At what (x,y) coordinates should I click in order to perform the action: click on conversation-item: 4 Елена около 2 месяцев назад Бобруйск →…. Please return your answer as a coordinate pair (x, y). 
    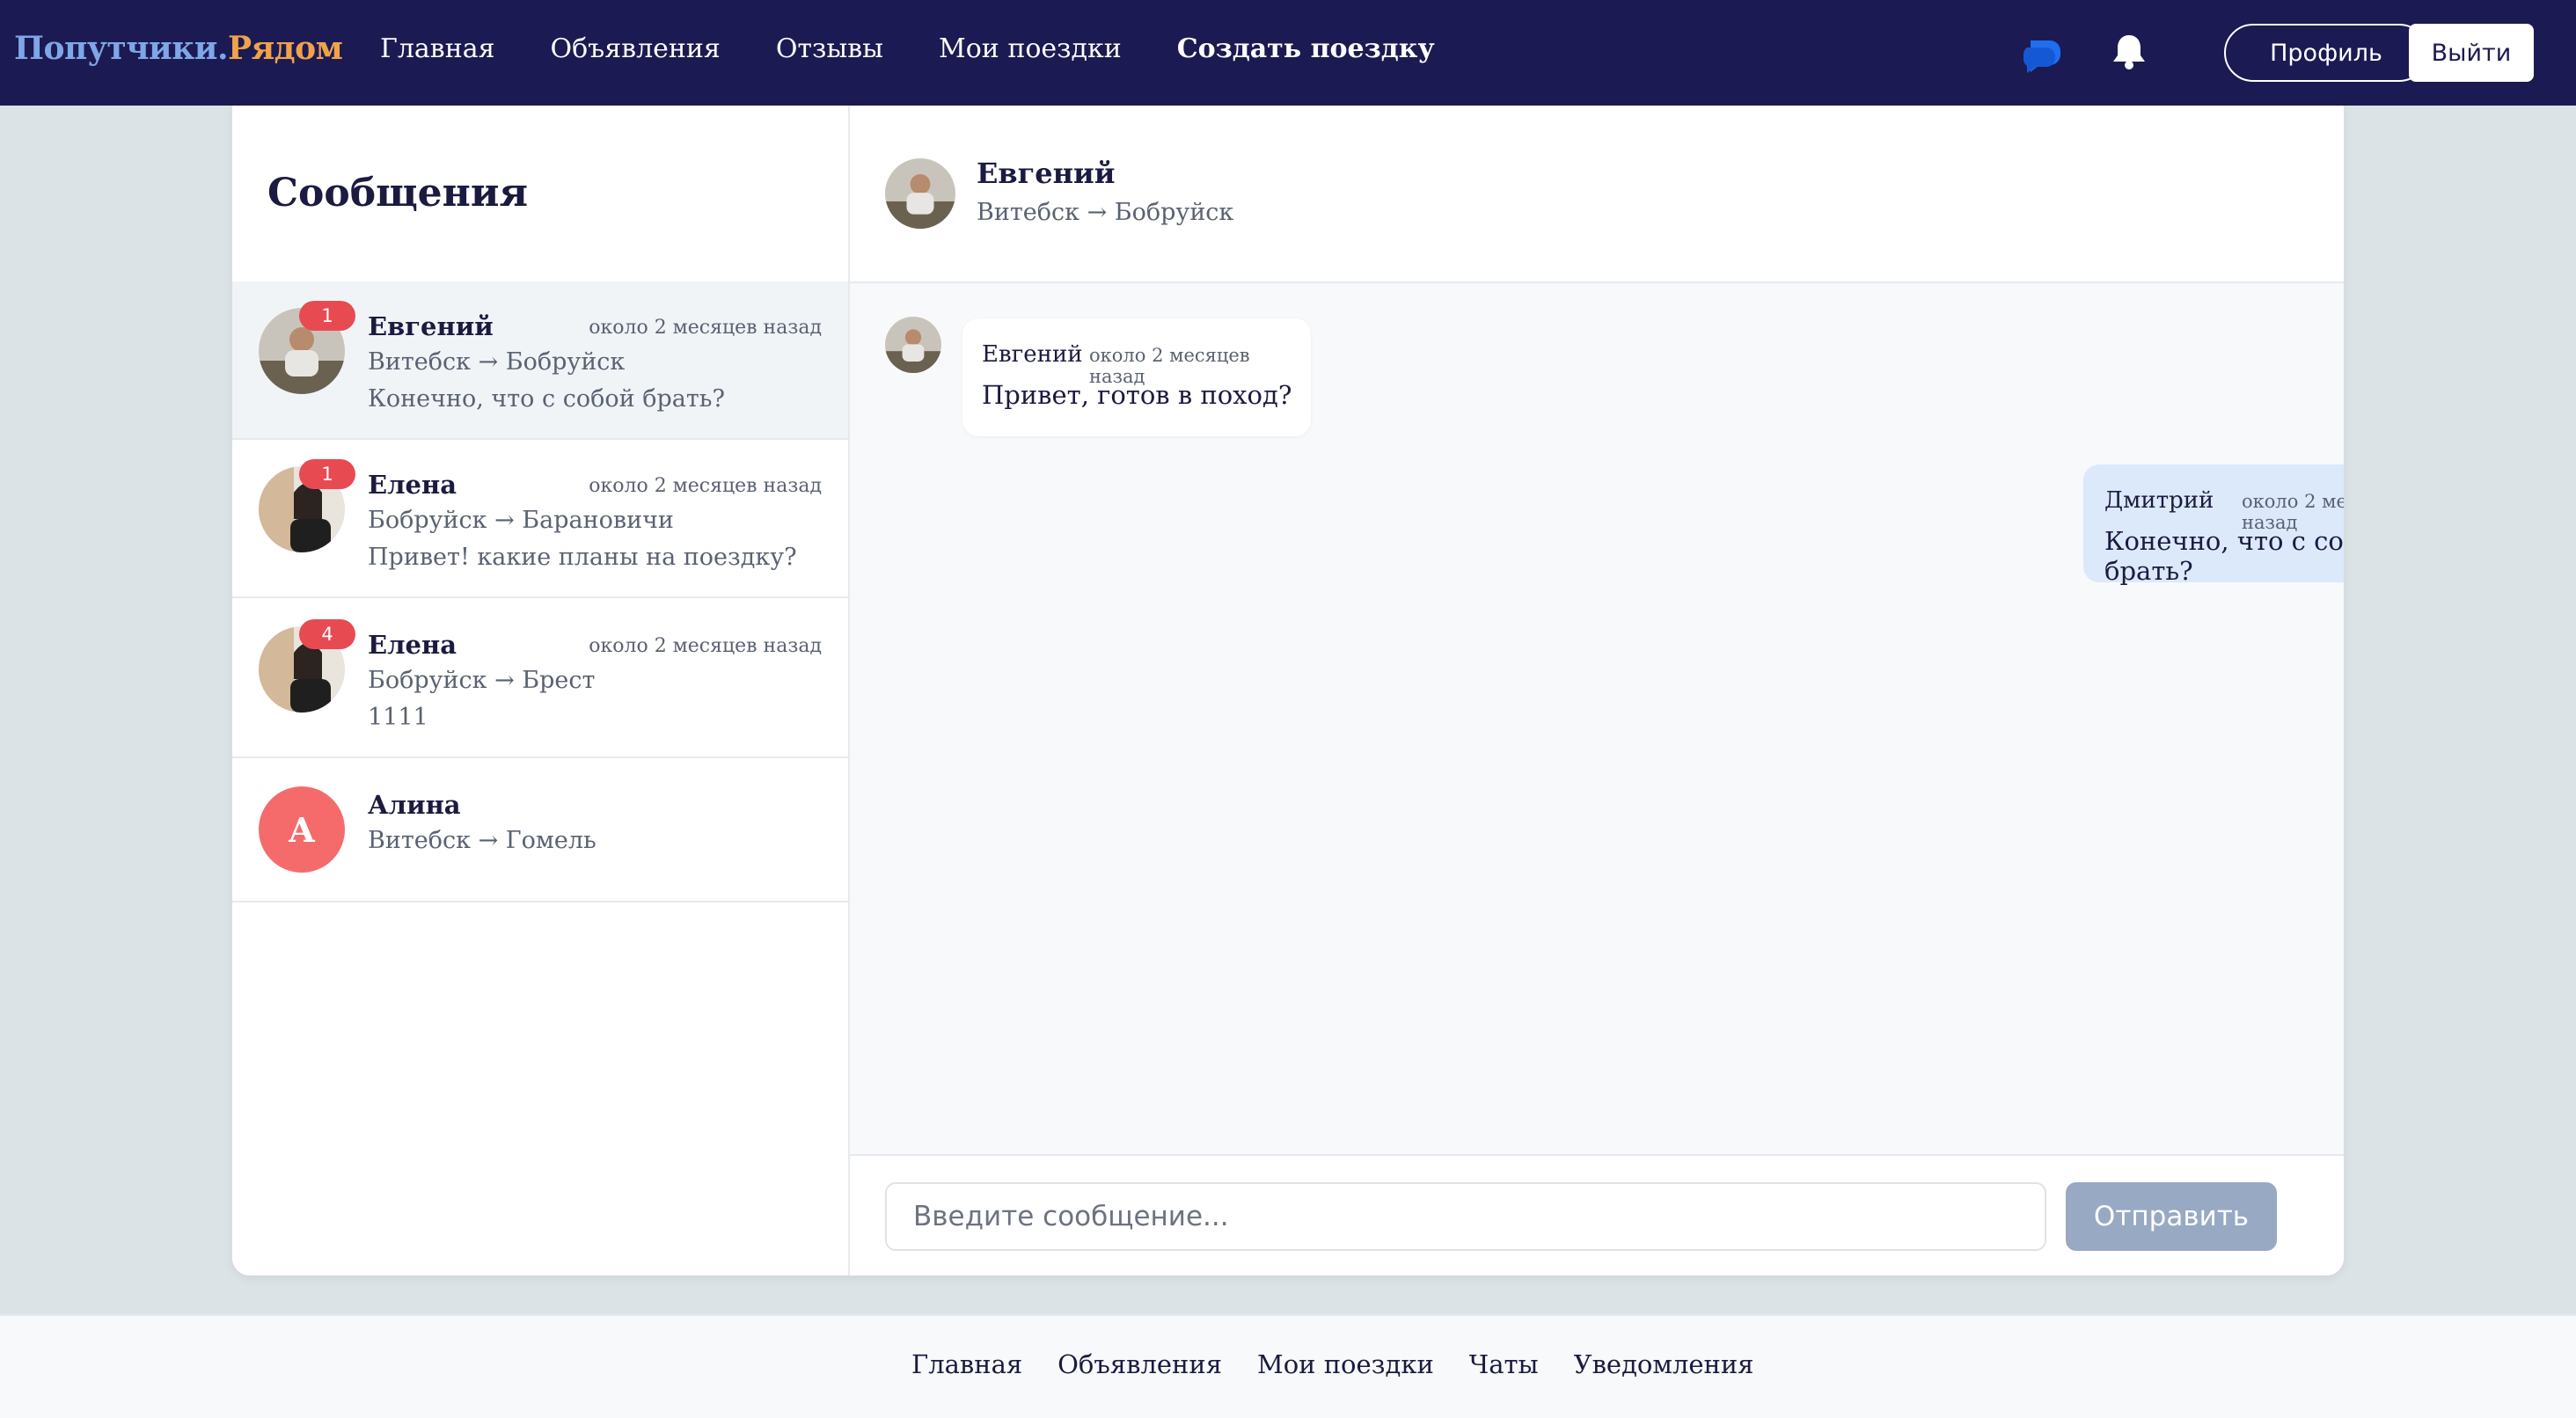
    Looking at the image, I should click on (540, 679).